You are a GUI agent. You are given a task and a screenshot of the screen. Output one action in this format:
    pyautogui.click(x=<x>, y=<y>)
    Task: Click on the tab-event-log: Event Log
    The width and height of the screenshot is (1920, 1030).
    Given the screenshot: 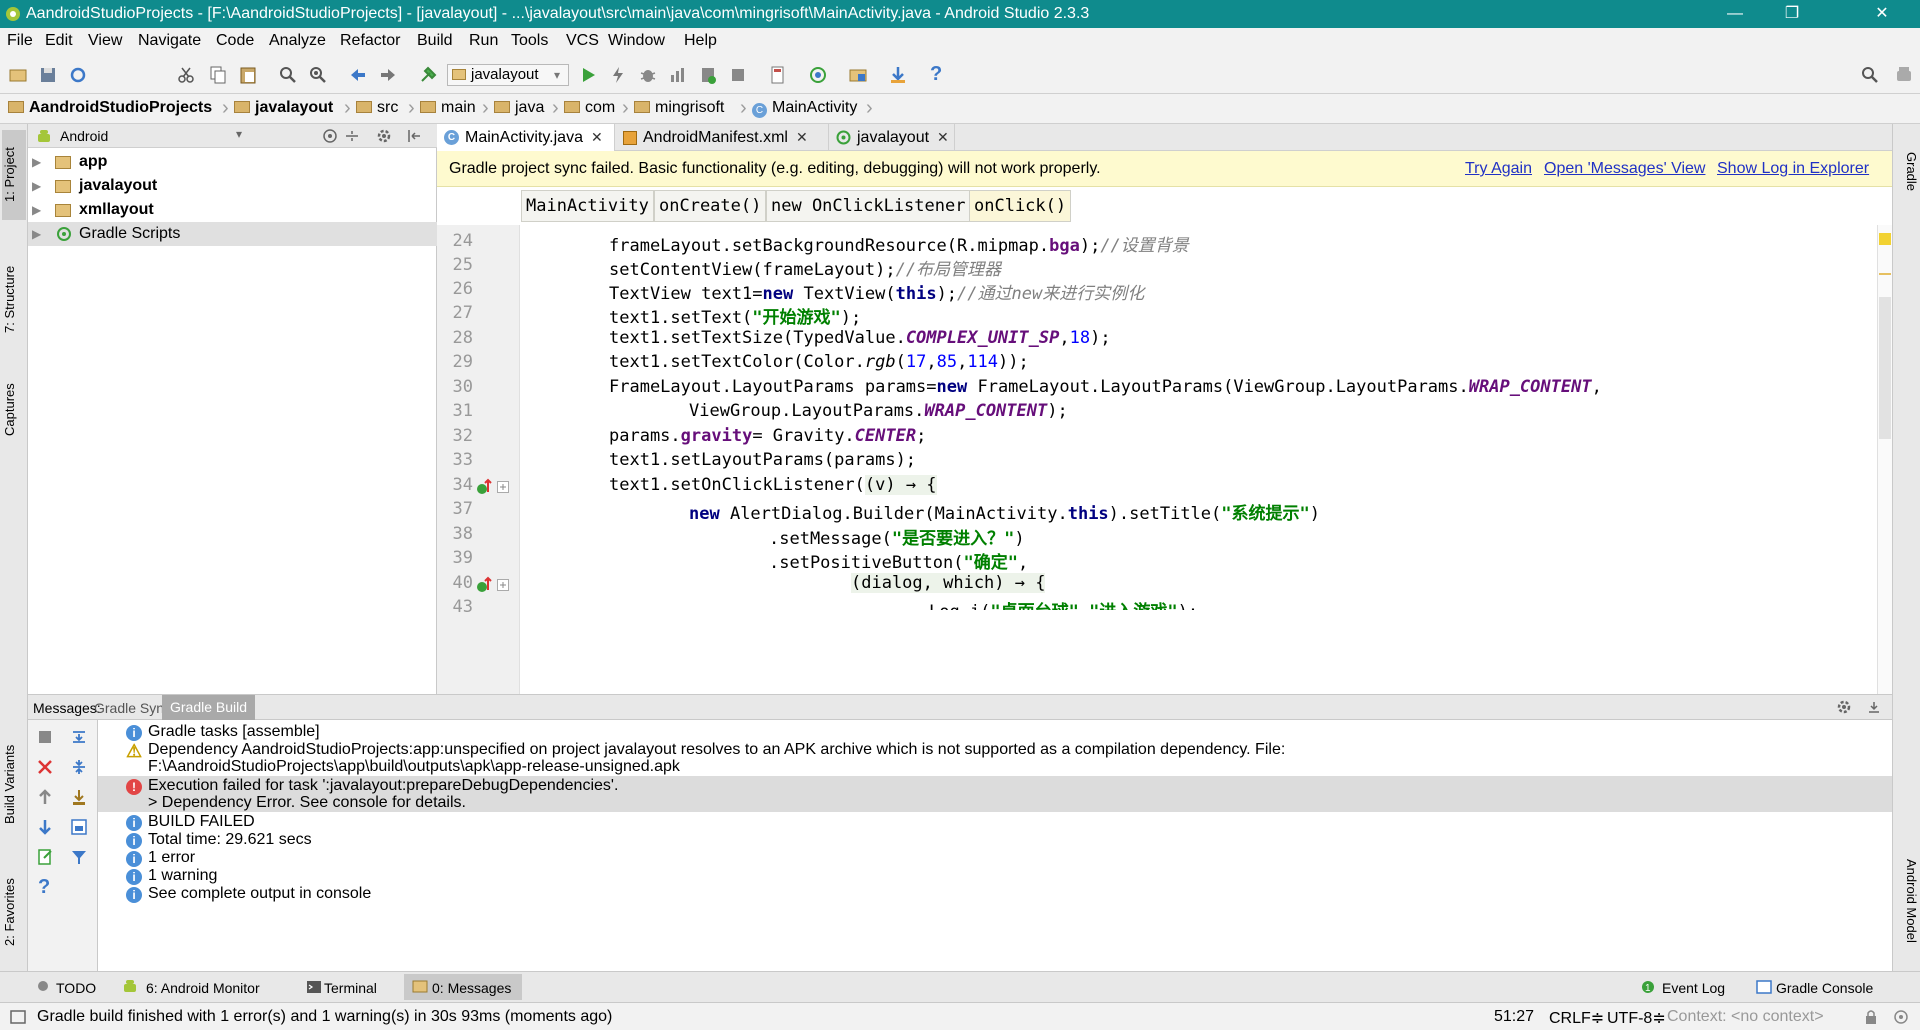 What is the action you would take?
    pyautogui.click(x=1693, y=988)
    